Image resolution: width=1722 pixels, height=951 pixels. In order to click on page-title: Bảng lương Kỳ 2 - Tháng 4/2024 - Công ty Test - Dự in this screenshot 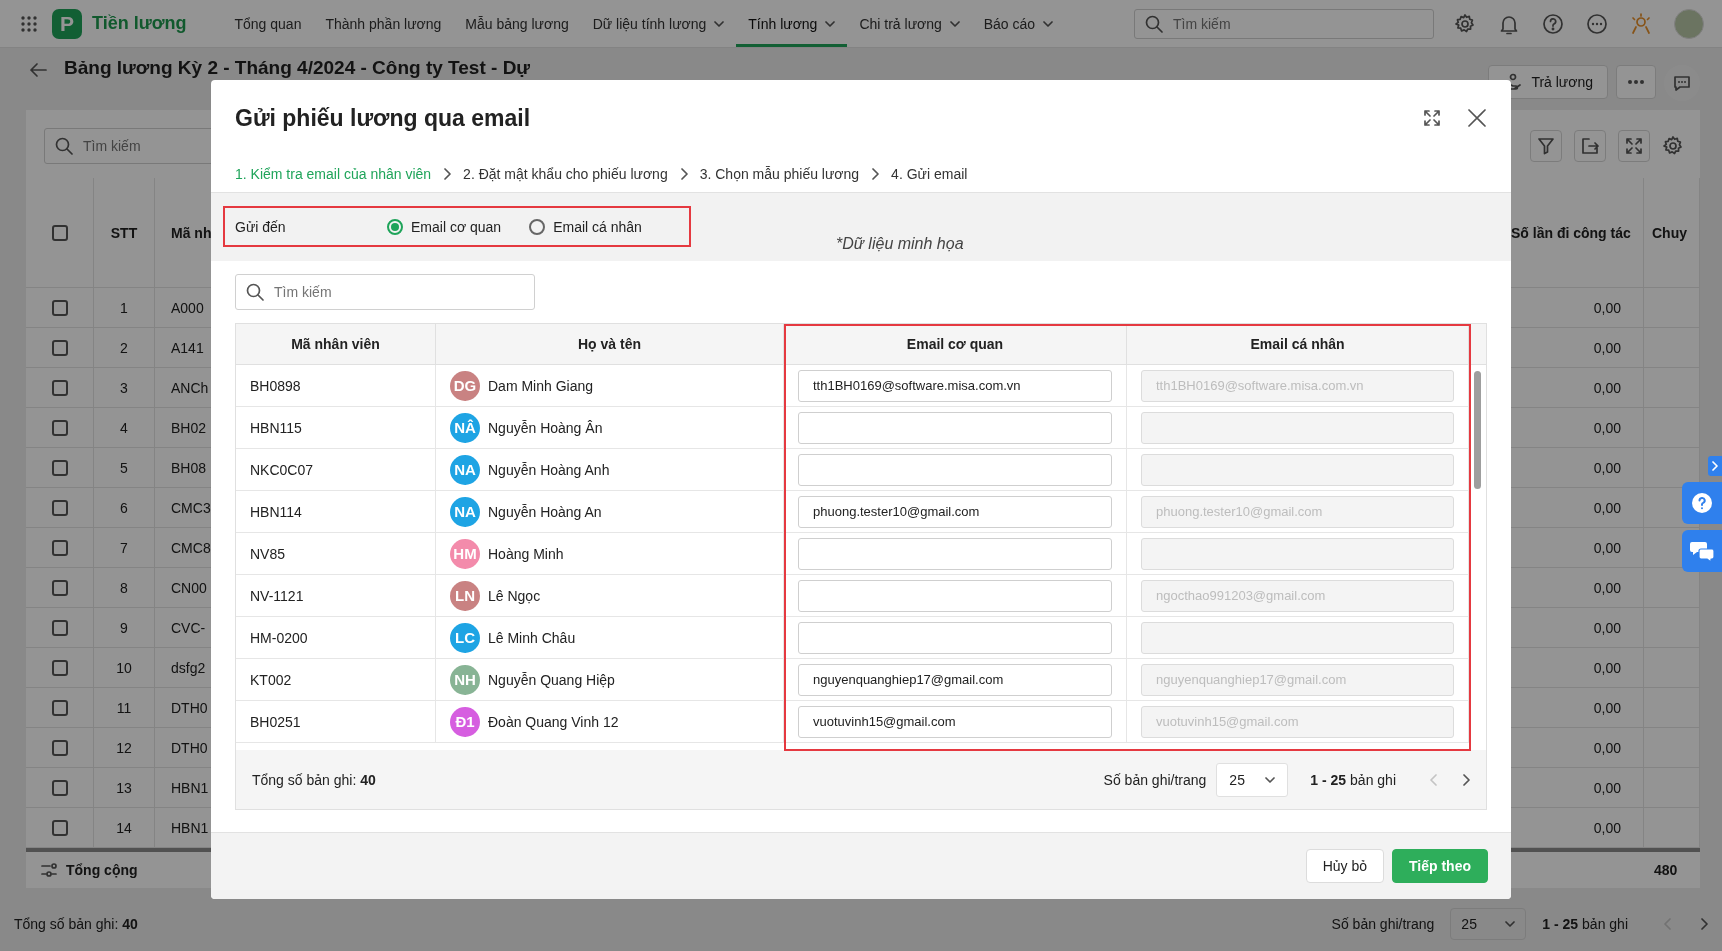, I will do `click(297, 68)`.